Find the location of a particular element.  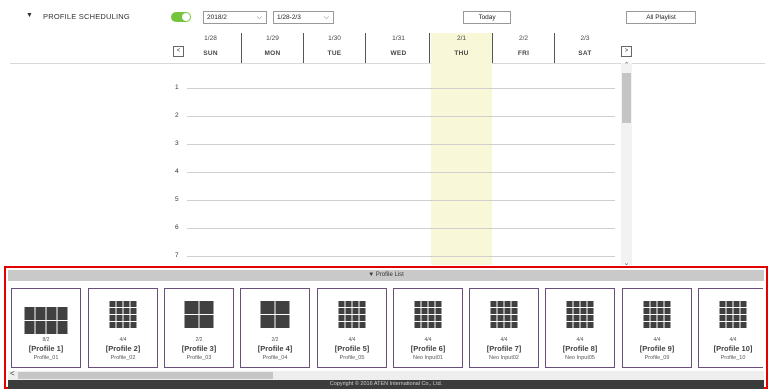

day-column-header: 1/31 WED is located at coordinates (399, 48).